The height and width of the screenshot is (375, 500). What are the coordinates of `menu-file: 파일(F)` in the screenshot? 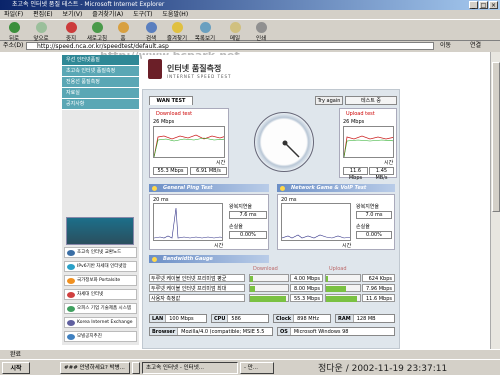 It's located at (13, 14).